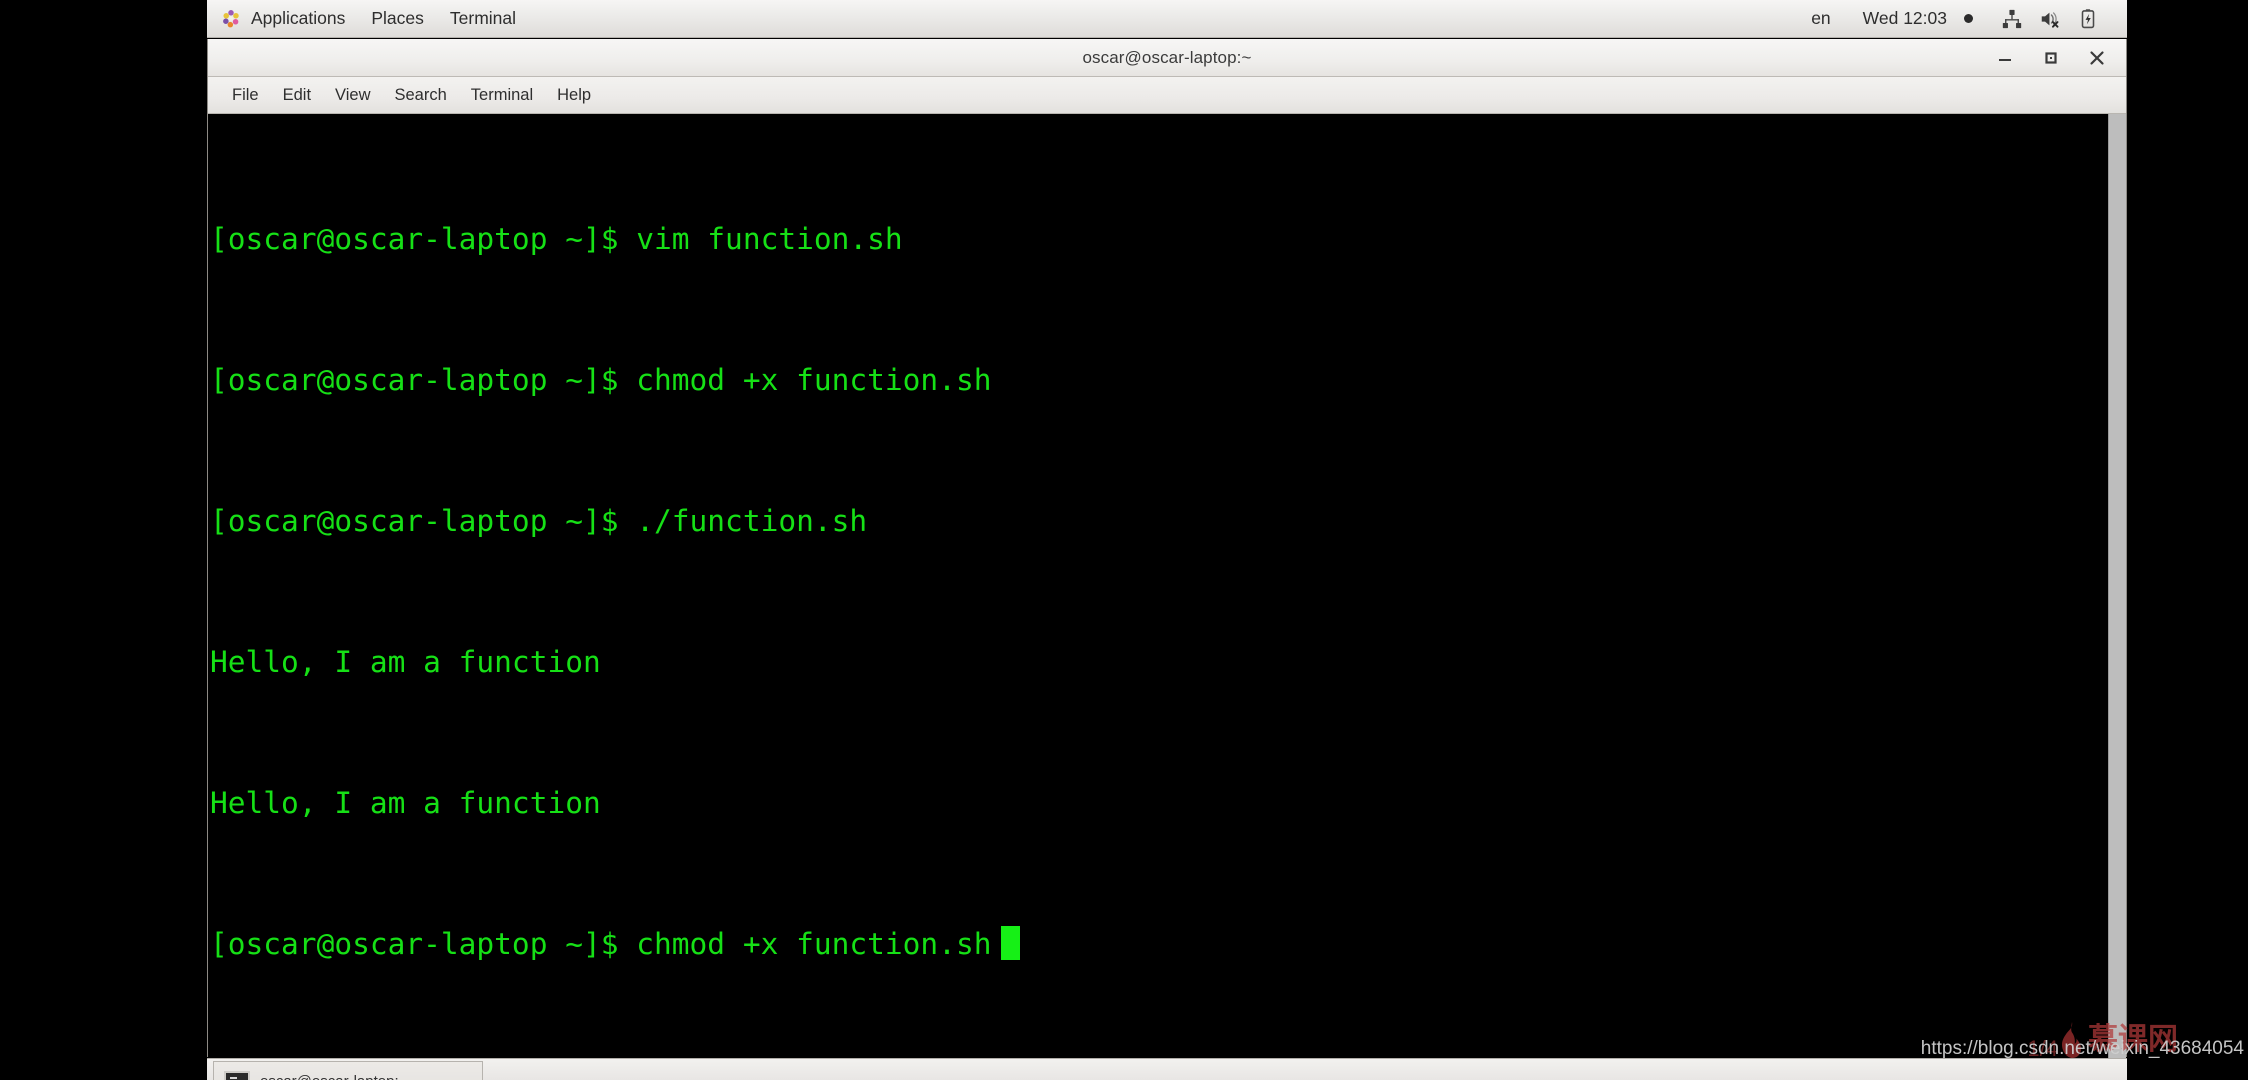  I want to click on menu-help: Help, so click(574, 95).